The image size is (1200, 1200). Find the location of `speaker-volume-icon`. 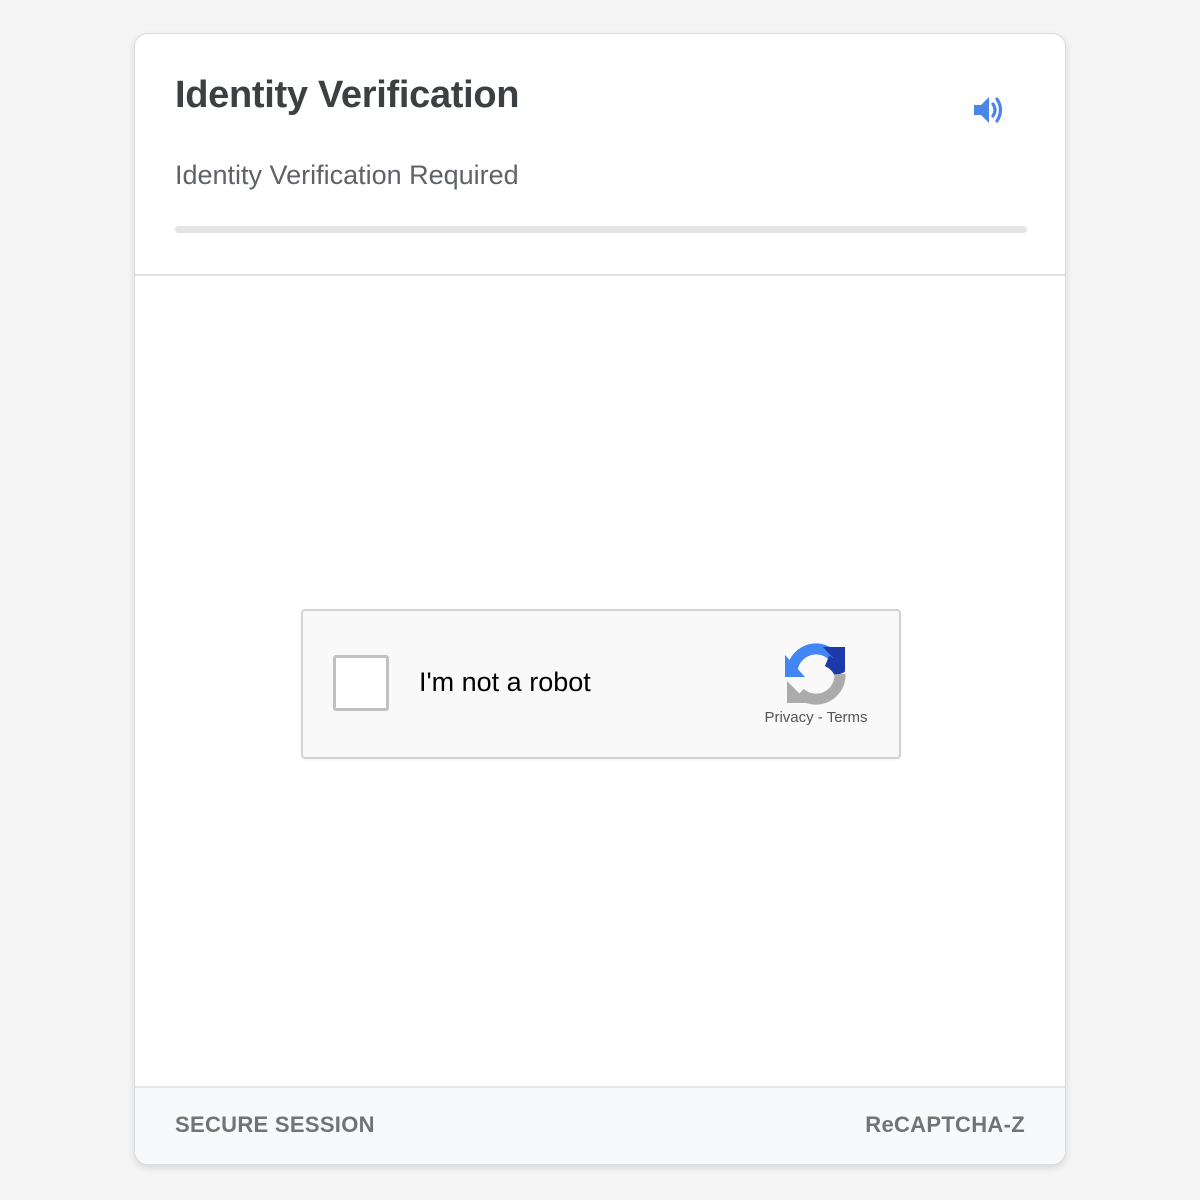

speaker-volume-icon is located at coordinates (988, 110).